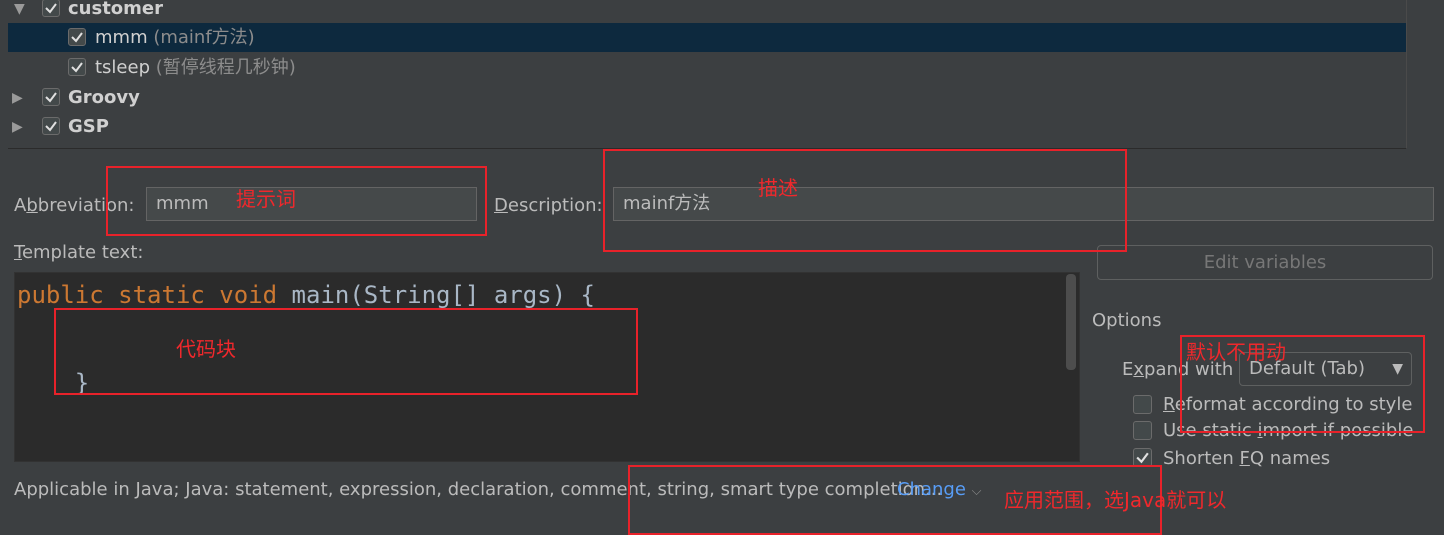 Image resolution: width=1444 pixels, height=535 pixels. I want to click on code-signature: main(String[] args) {, so click(436, 295).